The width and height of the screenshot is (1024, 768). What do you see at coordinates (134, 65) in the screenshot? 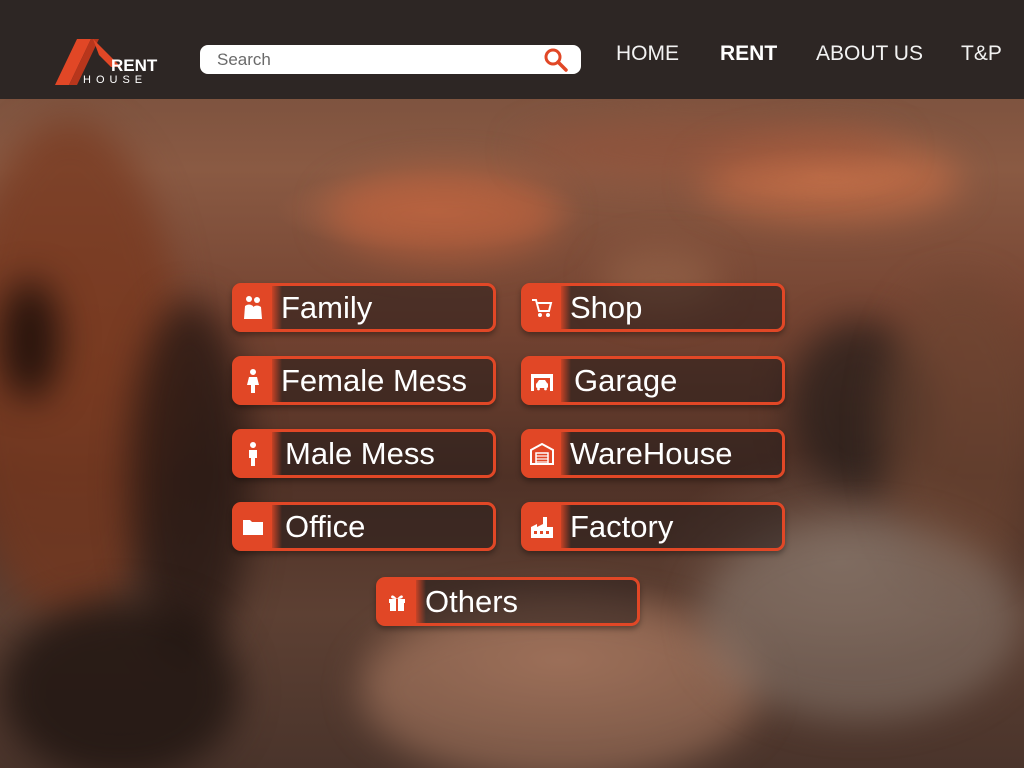
I see `logo-text-top: RENT` at bounding box center [134, 65].